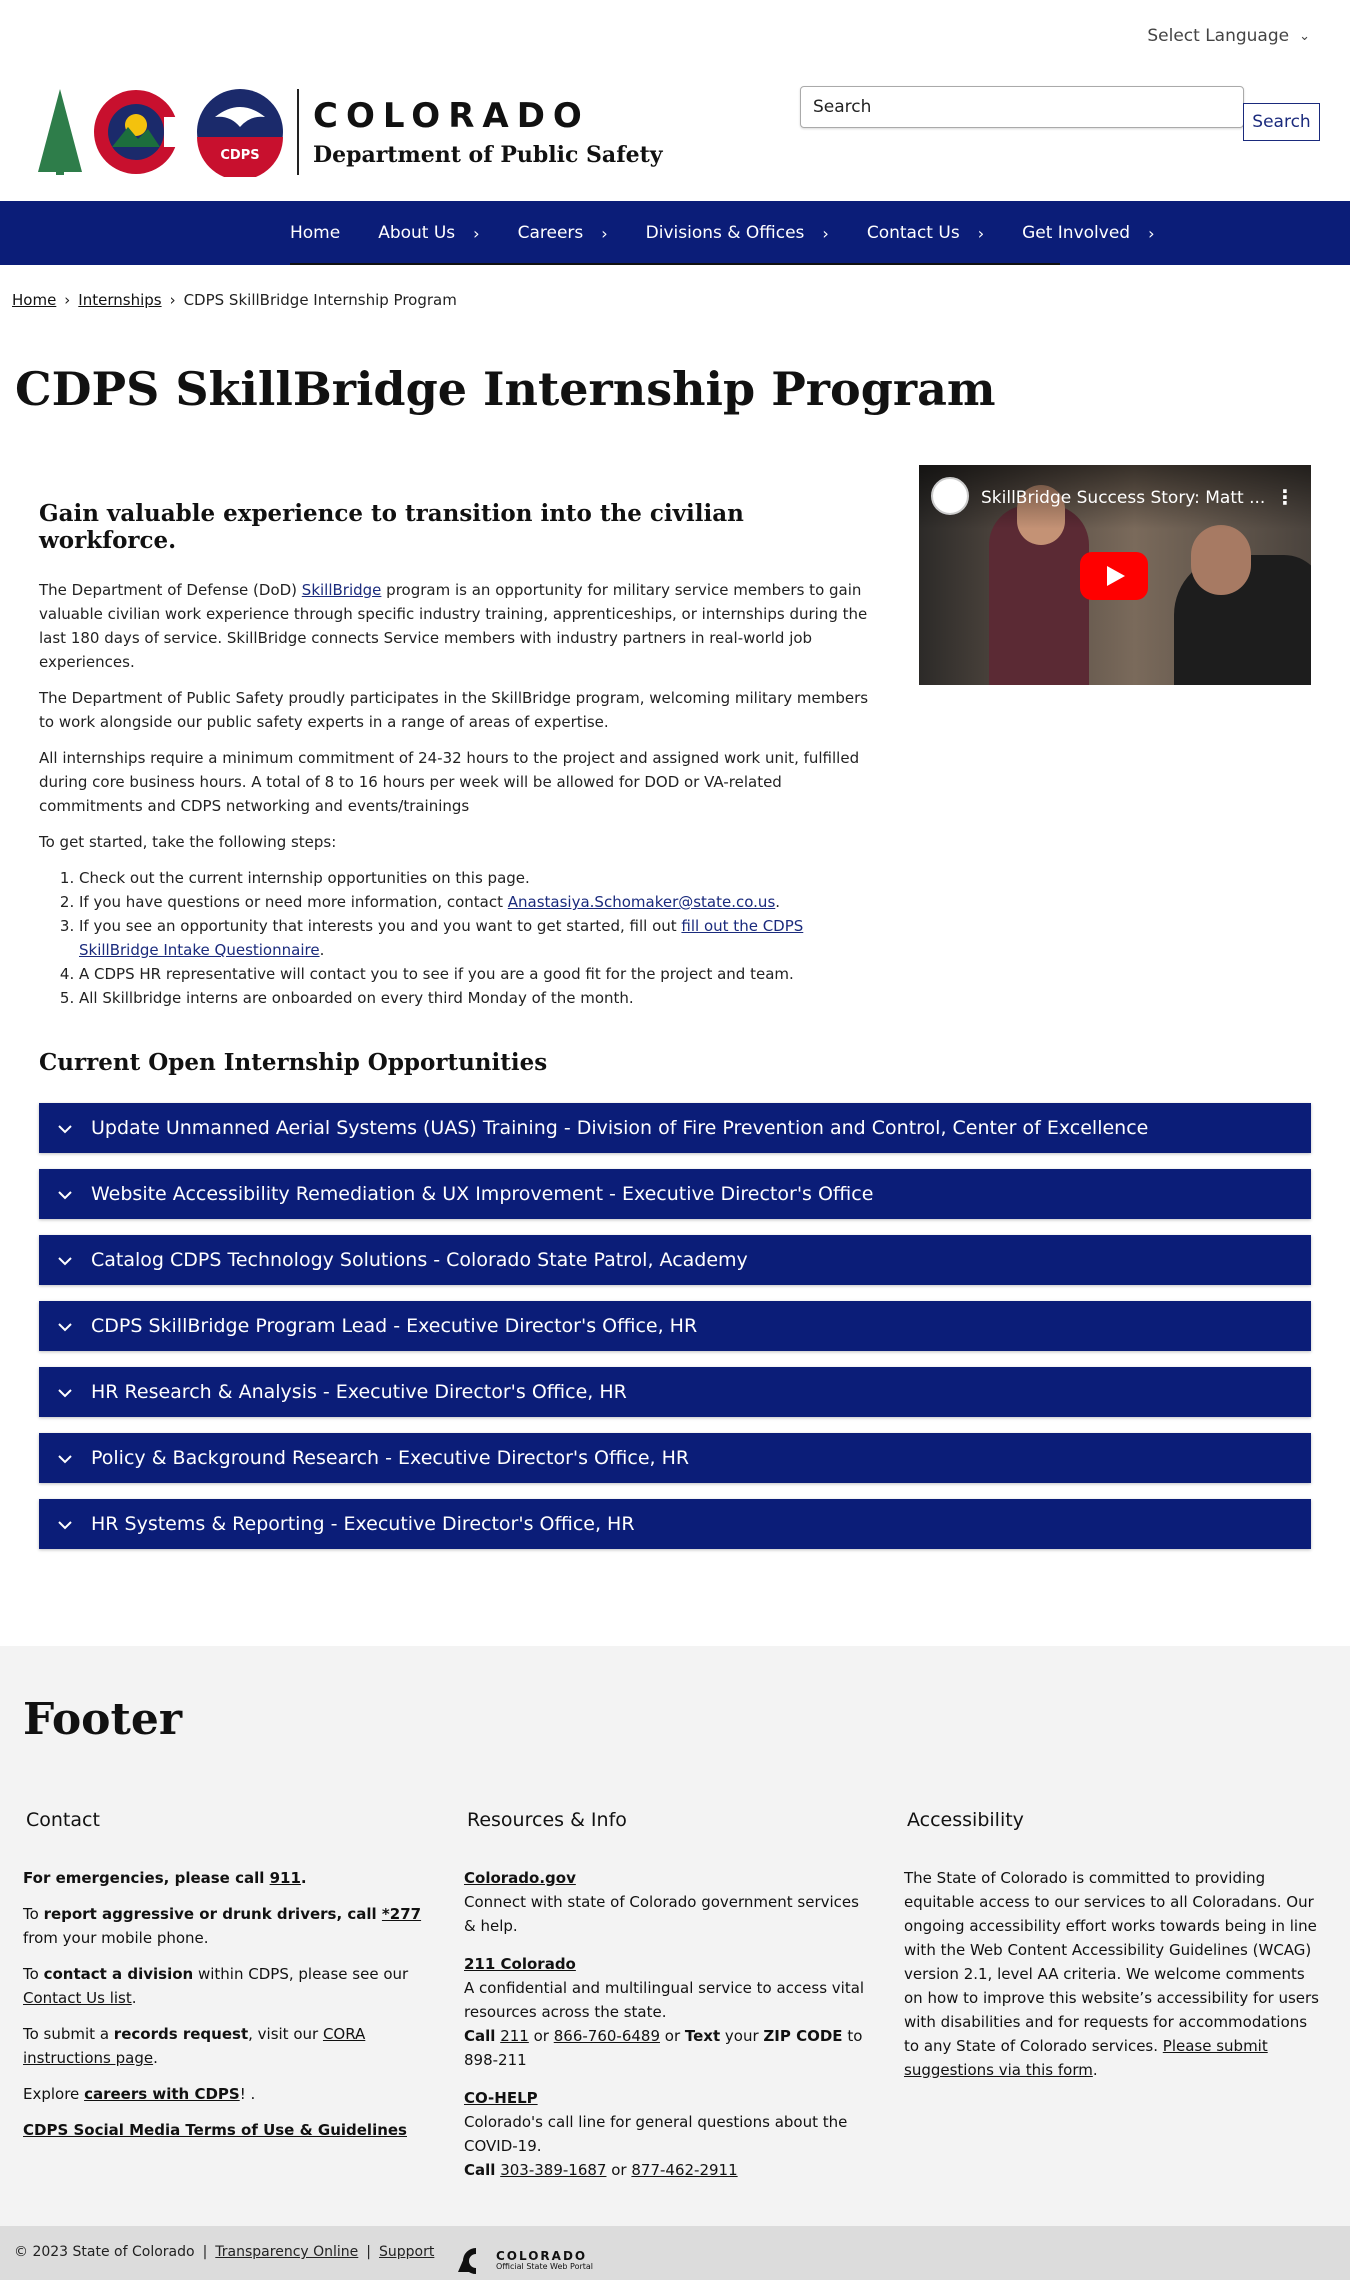  What do you see at coordinates (293, 1062) in the screenshot?
I see `opportunities-heading: Current Open Internship Opportunities` at bounding box center [293, 1062].